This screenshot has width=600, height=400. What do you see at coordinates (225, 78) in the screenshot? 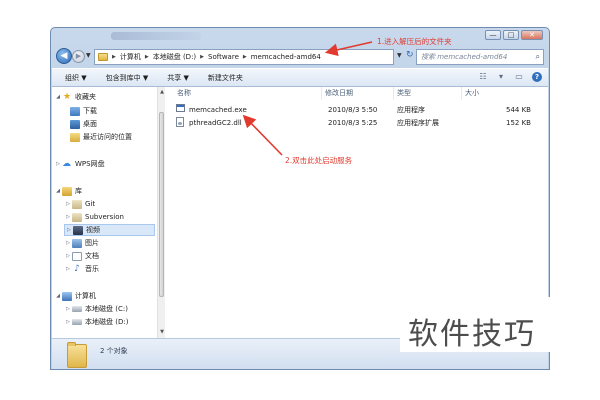
I see `new-folder-button: 新建文件夹` at bounding box center [225, 78].